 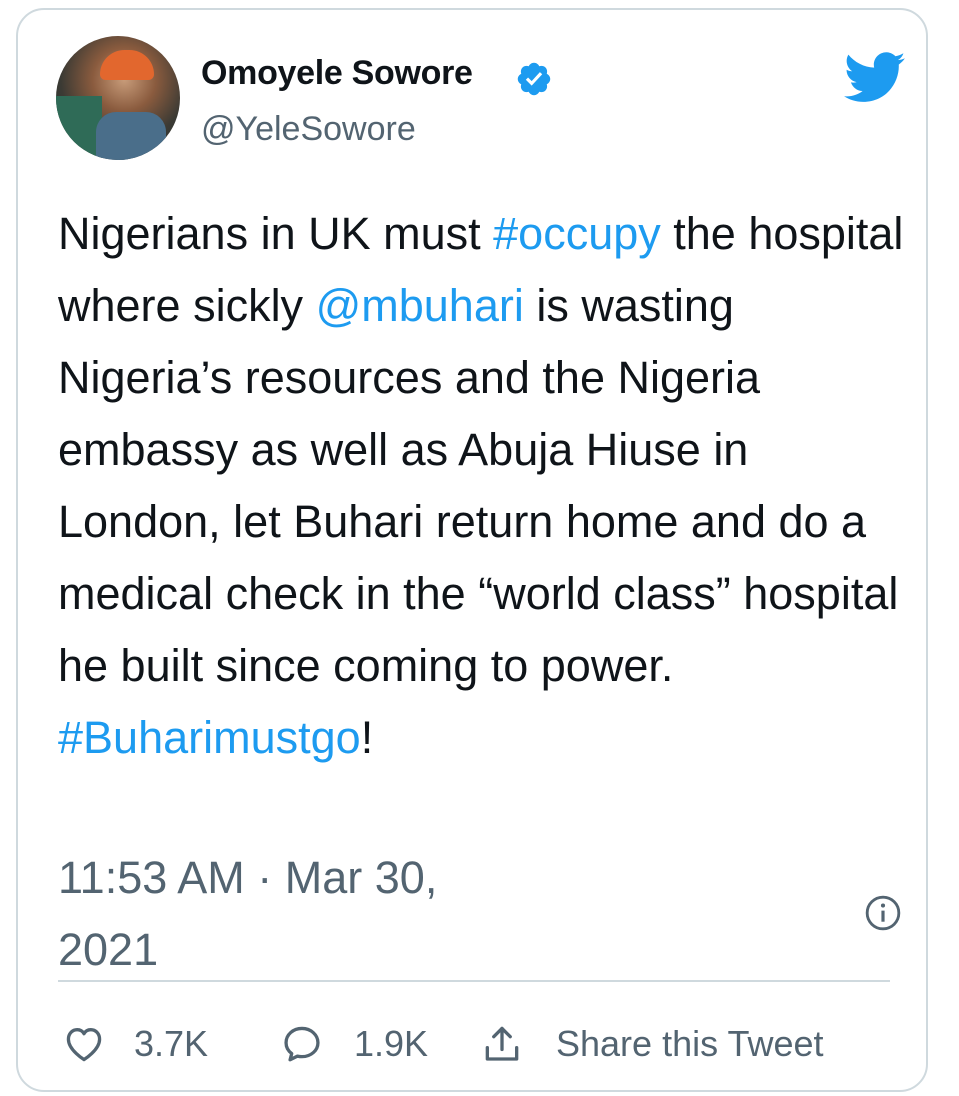 What do you see at coordinates (875, 78) in the screenshot?
I see `twitter-bird-icon` at bounding box center [875, 78].